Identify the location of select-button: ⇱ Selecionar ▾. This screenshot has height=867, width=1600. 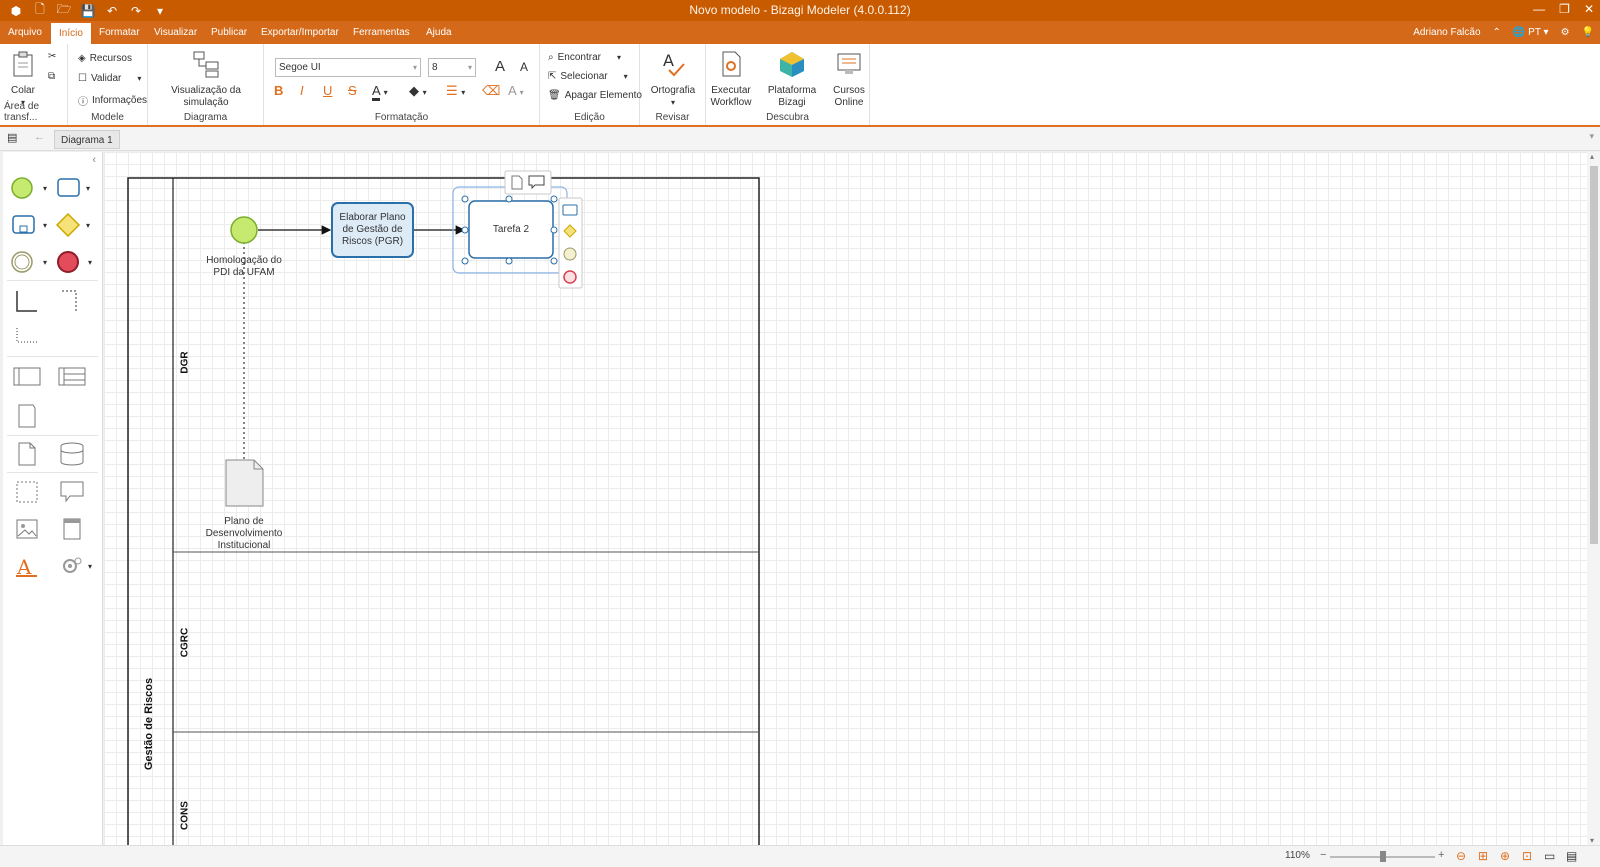
(588, 76).